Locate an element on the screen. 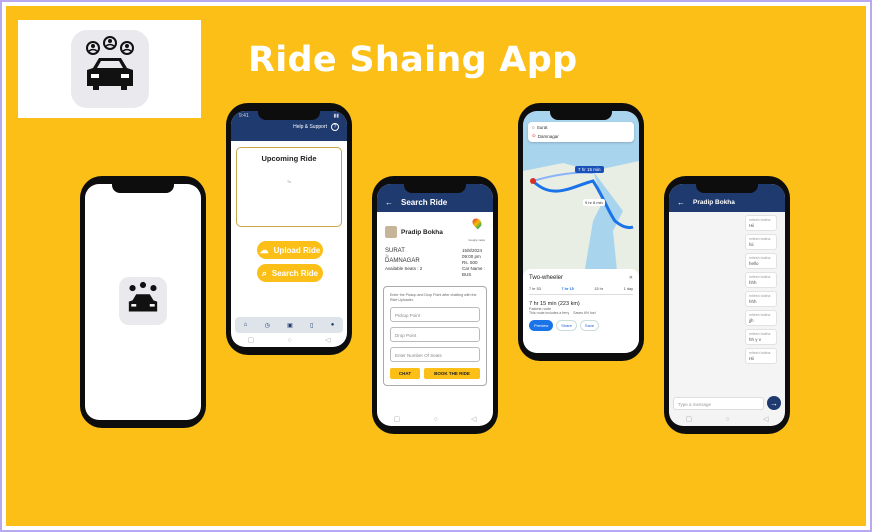 The height and width of the screenshot is (532, 872). route-time-badge: 7 hr 15 min is located at coordinates (589, 169).